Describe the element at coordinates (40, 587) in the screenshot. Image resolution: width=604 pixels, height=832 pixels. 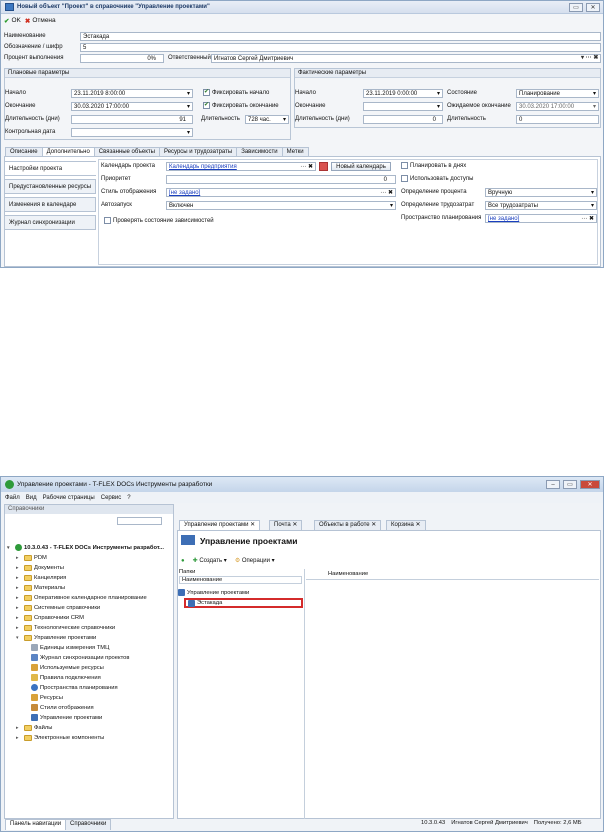
I see `tree-materials: ▸ Материалы` at that location.